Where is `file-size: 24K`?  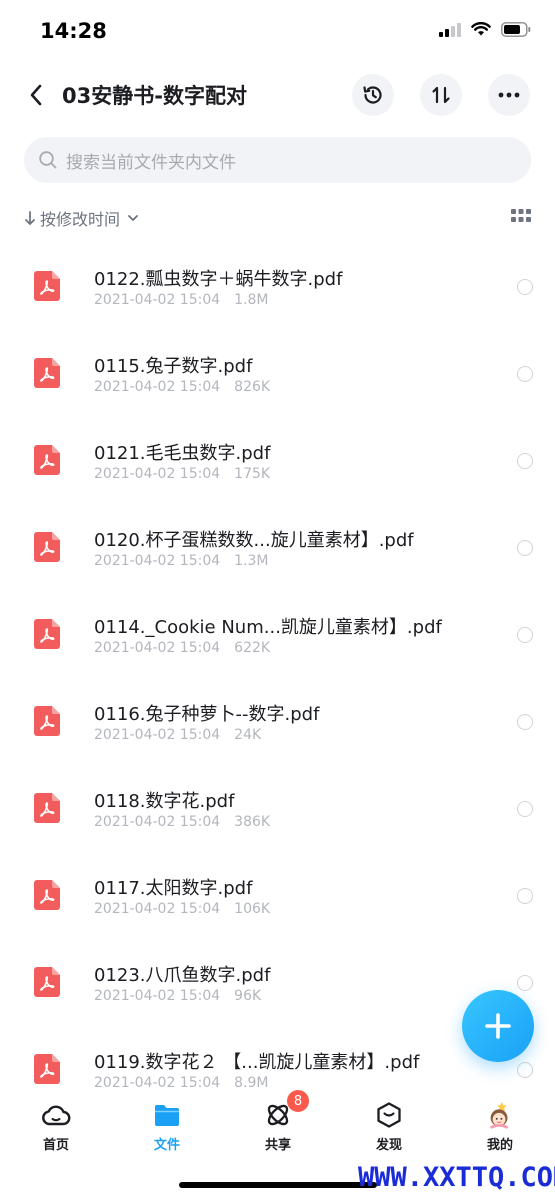
file-size: 24K is located at coordinates (248, 735).